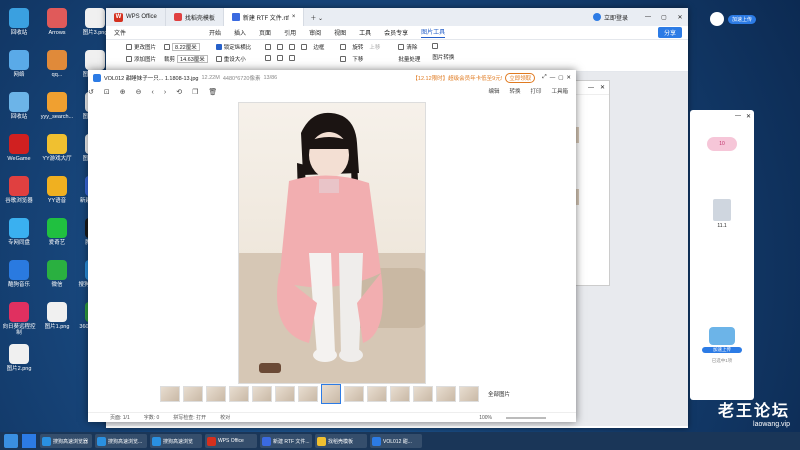  What do you see at coordinates (57, 232) in the screenshot?
I see `desktop-icon: 爱奇艺` at bounding box center [57, 232].